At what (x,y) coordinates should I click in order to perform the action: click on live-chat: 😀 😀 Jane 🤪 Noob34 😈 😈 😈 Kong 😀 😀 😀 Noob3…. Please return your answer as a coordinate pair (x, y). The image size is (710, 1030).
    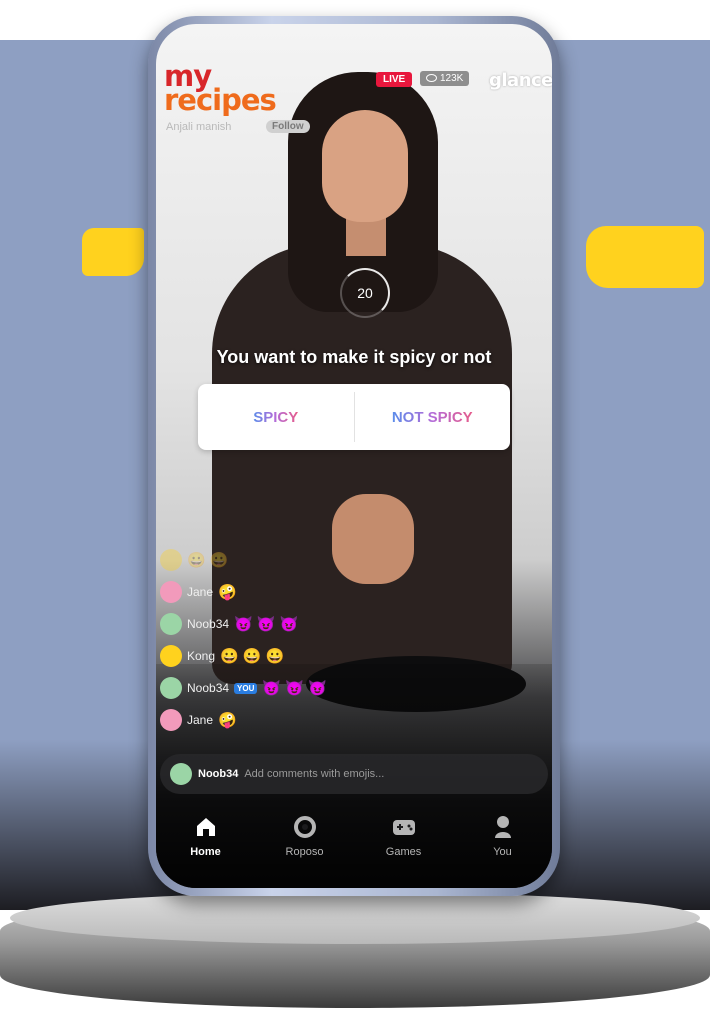
    Looking at the image, I should click on (280, 640).